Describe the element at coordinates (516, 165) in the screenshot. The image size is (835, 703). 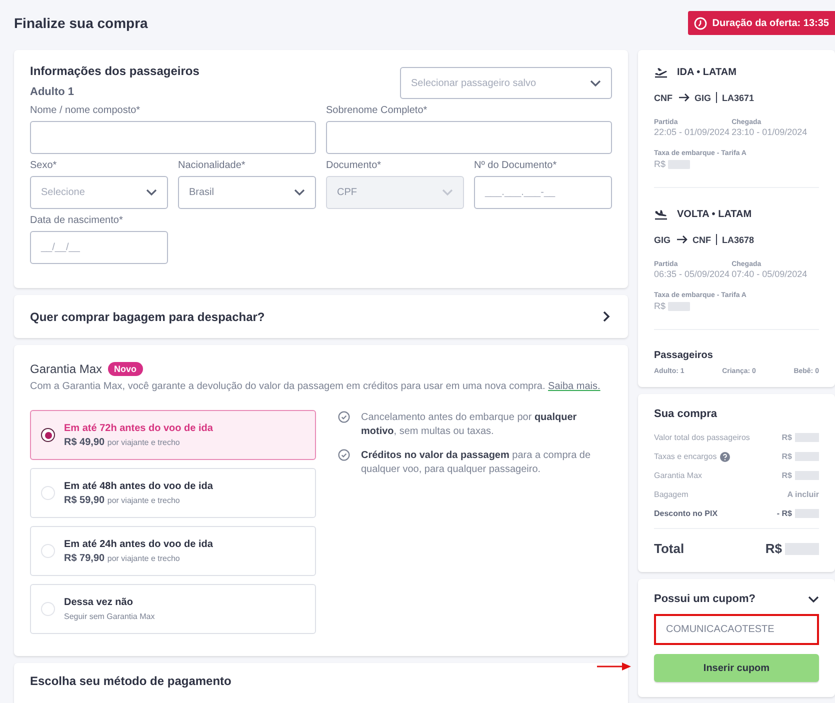
I see `field-label: Nº do Documento*` at that location.